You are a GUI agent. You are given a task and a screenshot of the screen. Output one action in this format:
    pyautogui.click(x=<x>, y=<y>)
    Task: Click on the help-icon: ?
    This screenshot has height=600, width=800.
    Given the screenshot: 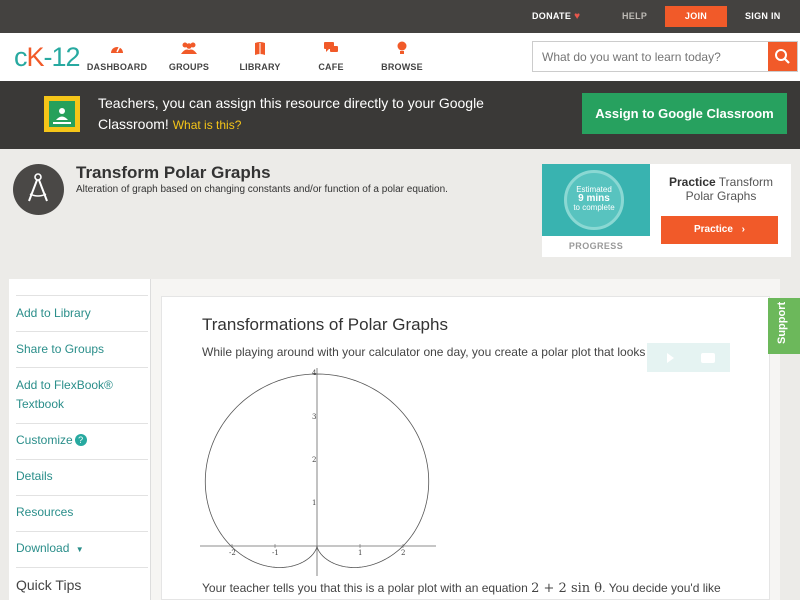 What is the action you would take?
    pyautogui.click(x=80, y=440)
    